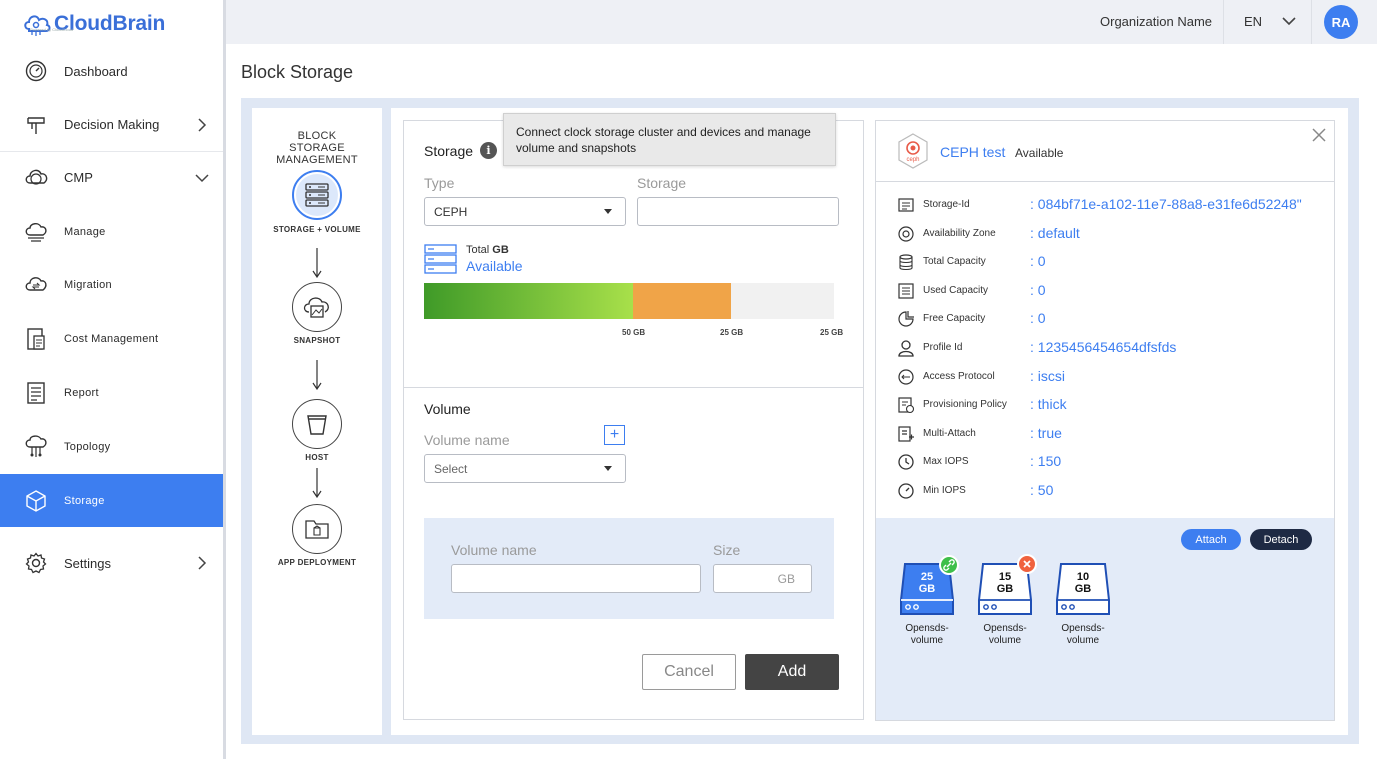 This screenshot has height=759, width=1377. What do you see at coordinates (1005, 628) in the screenshot?
I see `disk-name-line: Opensds-` at bounding box center [1005, 628].